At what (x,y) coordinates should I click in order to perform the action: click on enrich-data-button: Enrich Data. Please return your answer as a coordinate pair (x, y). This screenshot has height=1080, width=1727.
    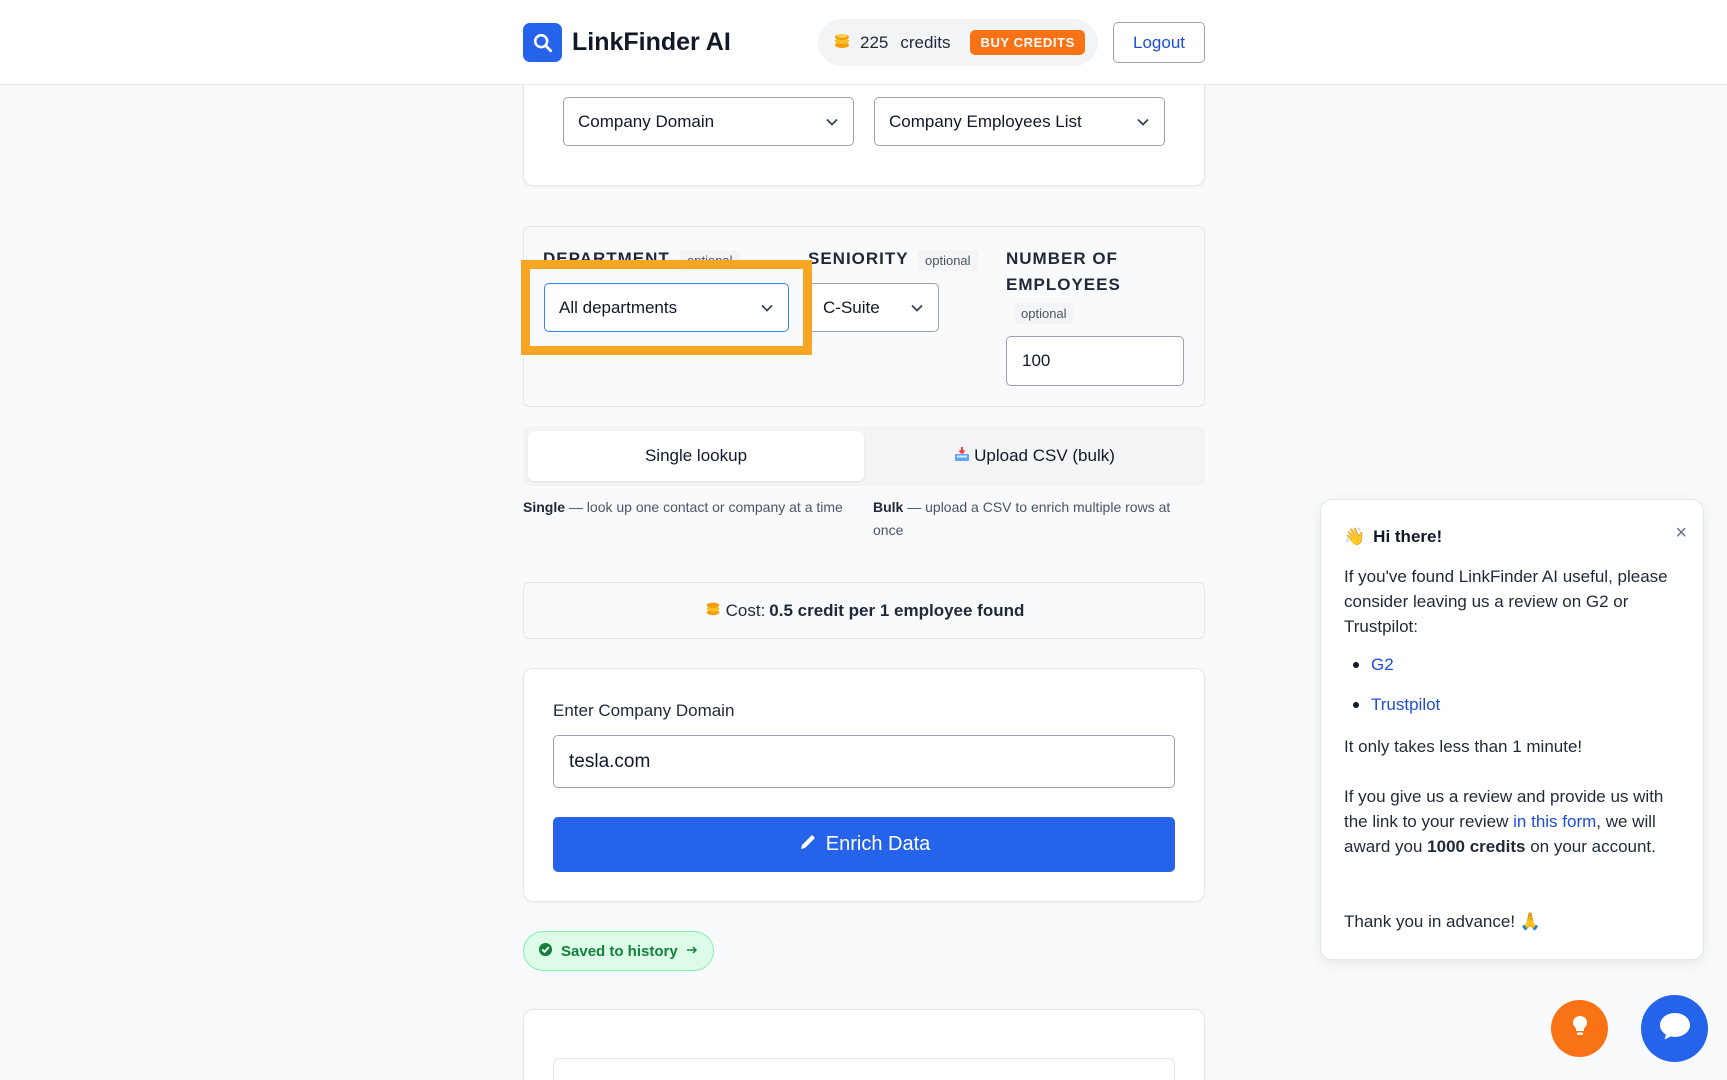
    Looking at the image, I should click on (864, 844).